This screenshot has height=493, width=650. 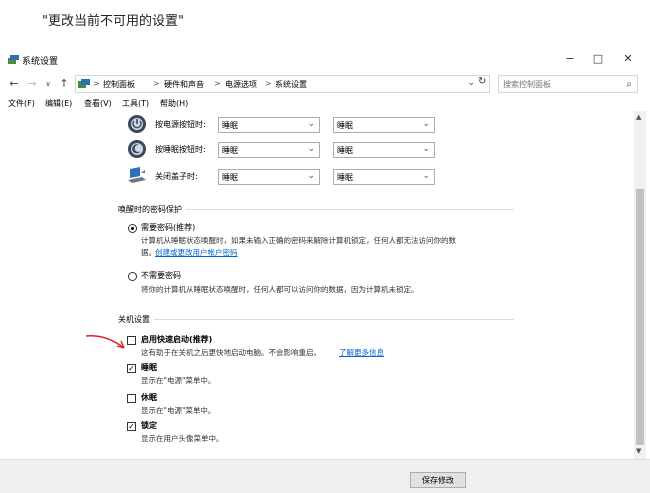 What do you see at coordinates (132, 276) in the screenshot?
I see `no-password-radio` at bounding box center [132, 276].